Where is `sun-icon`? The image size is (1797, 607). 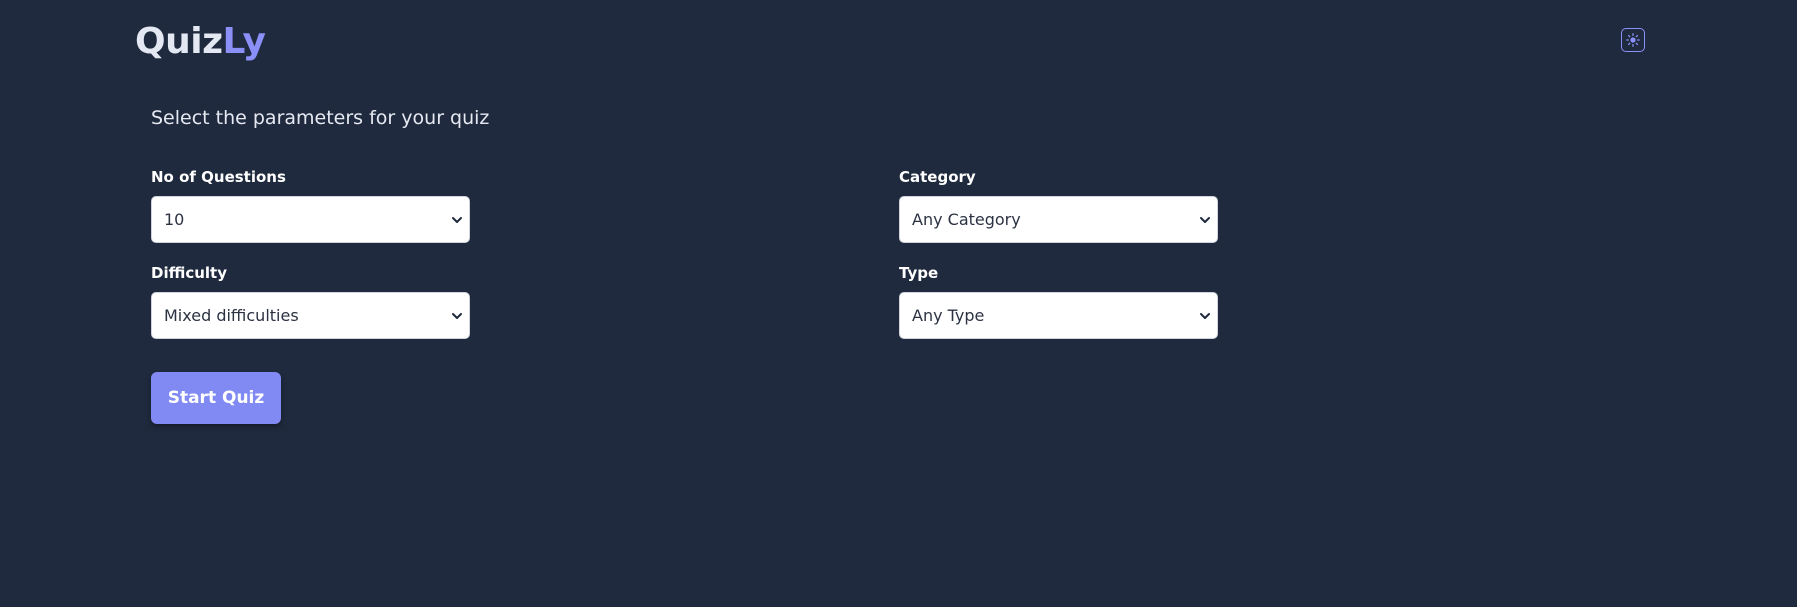 sun-icon is located at coordinates (1633, 40).